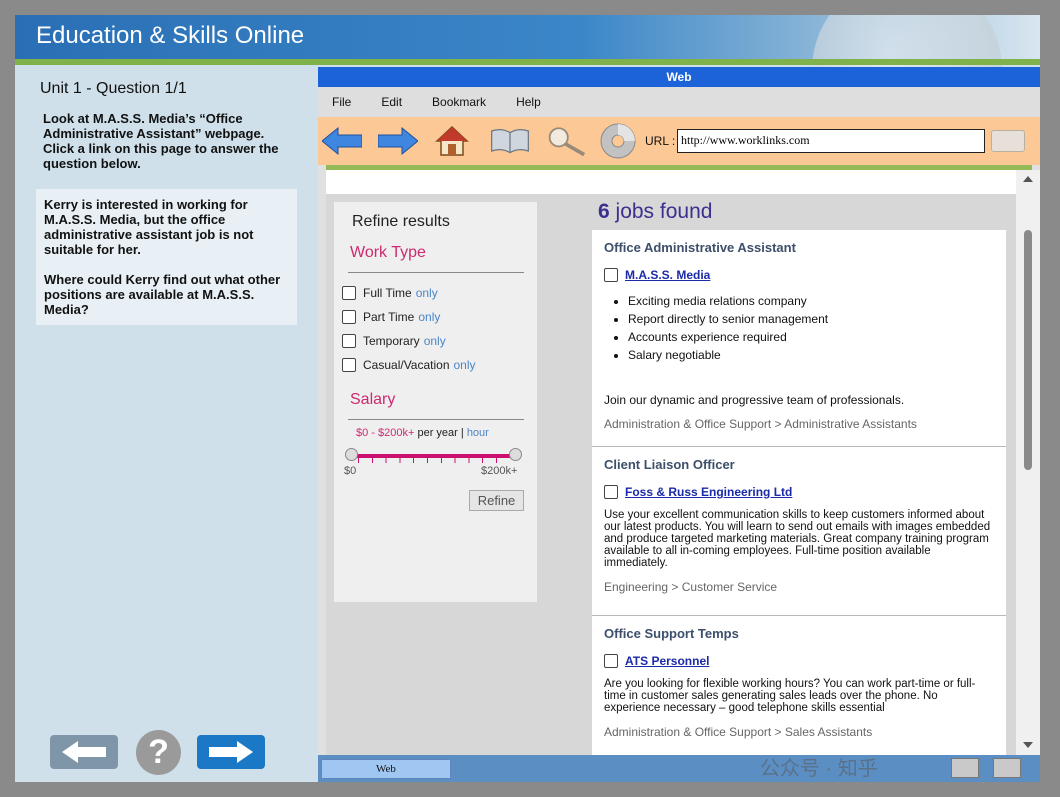 The width and height of the screenshot is (1060, 797). I want to click on salary-slider-min-handle, so click(351, 454).